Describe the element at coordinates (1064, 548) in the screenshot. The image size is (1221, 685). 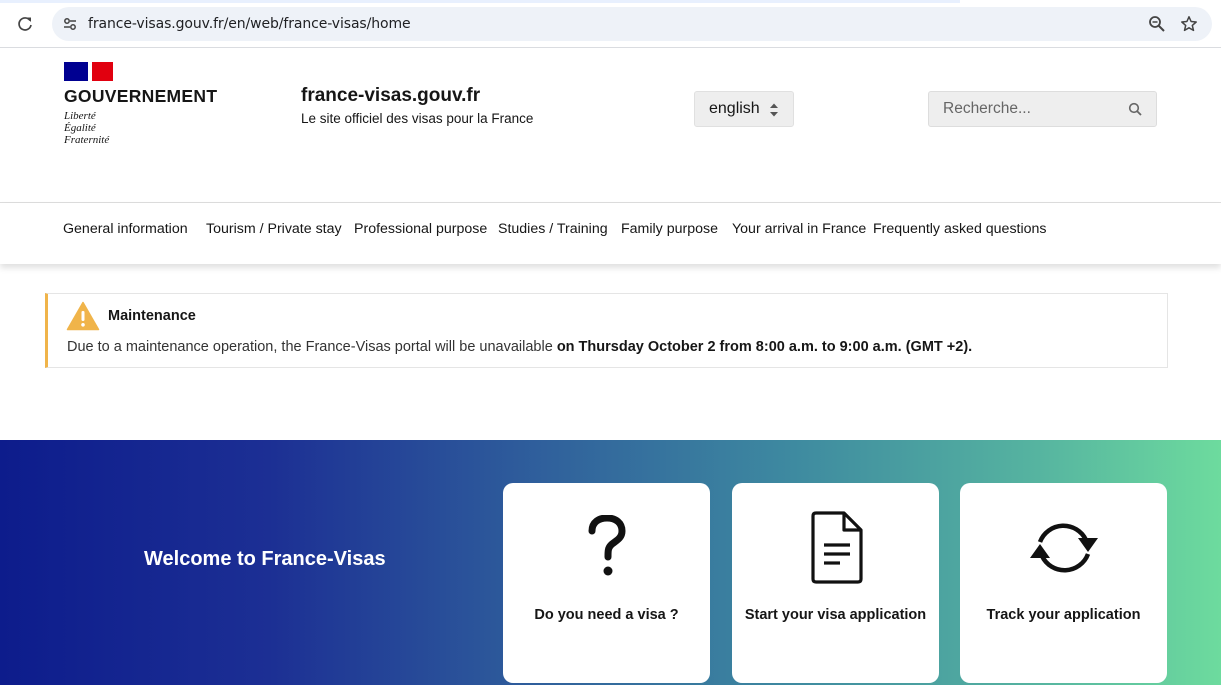
I see `refresh-icon` at that location.